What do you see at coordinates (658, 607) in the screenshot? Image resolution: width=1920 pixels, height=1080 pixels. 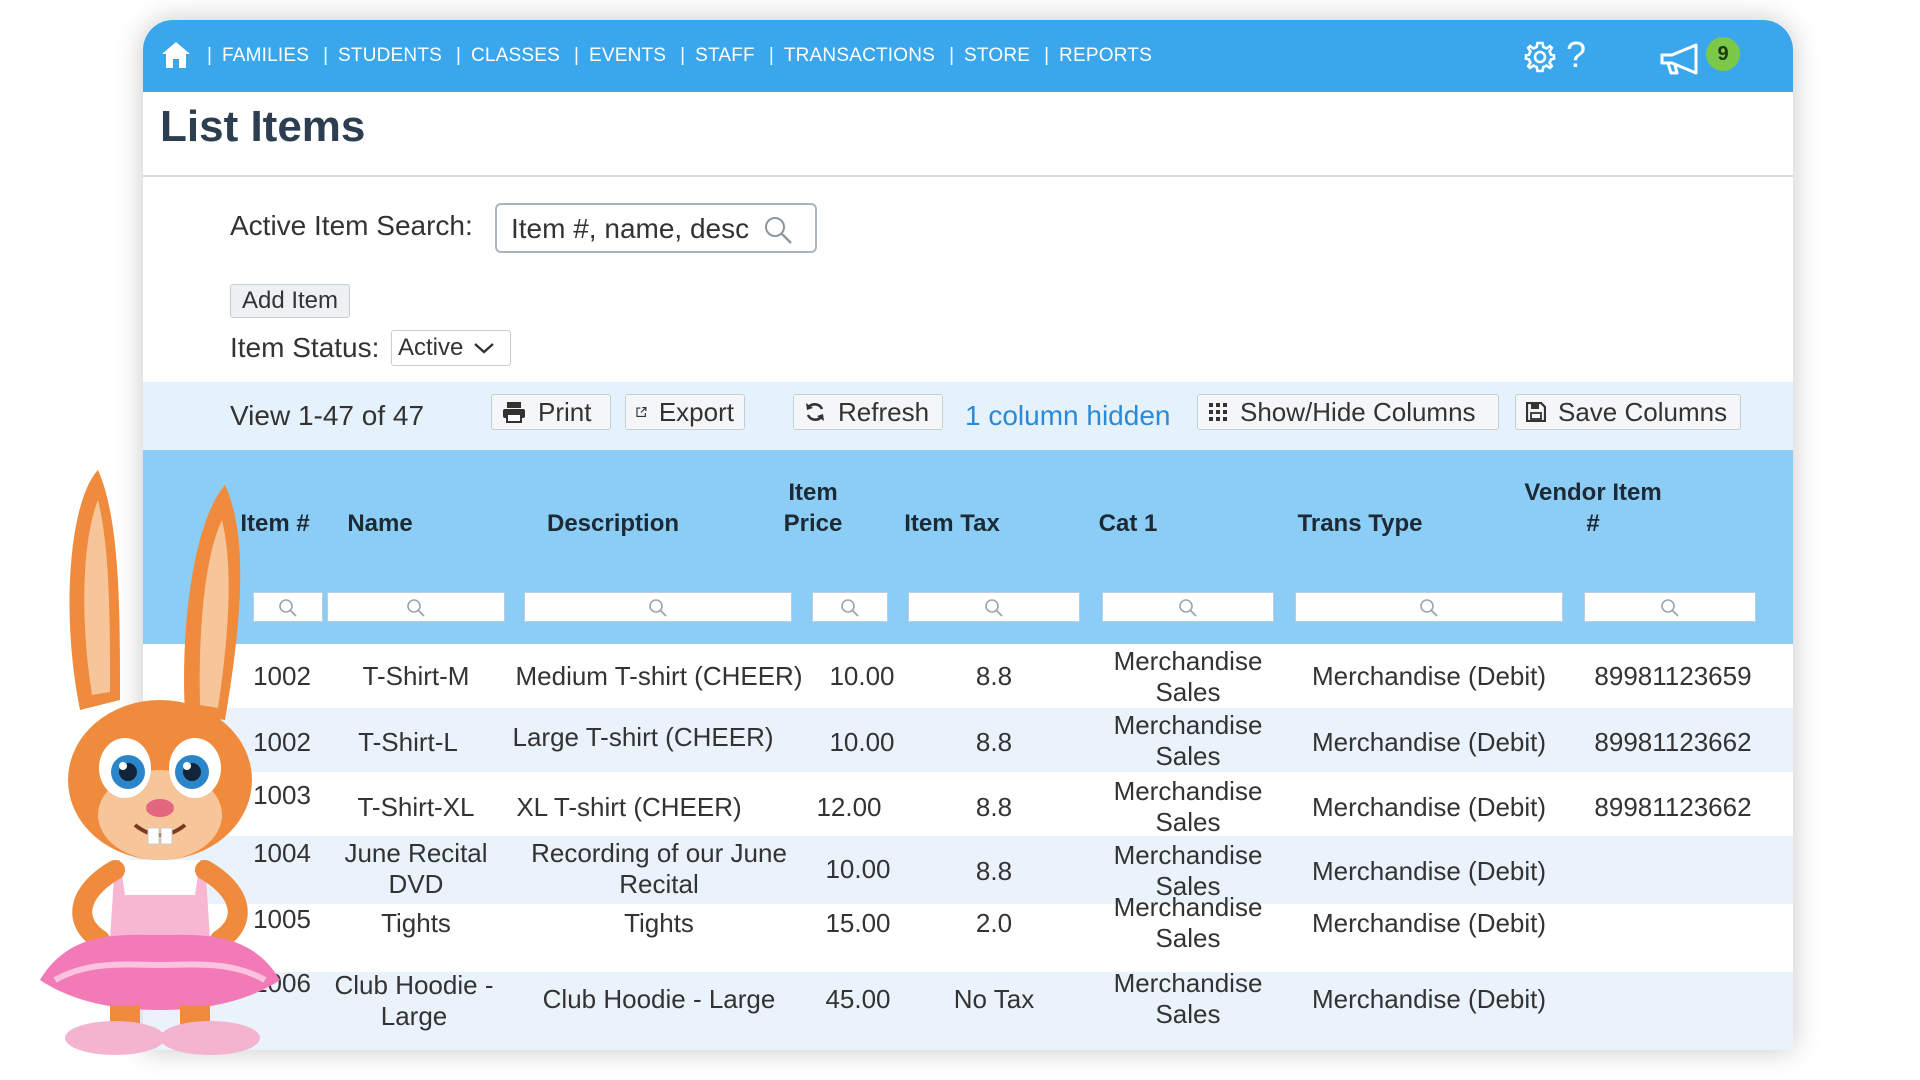 I see `filter-description` at bounding box center [658, 607].